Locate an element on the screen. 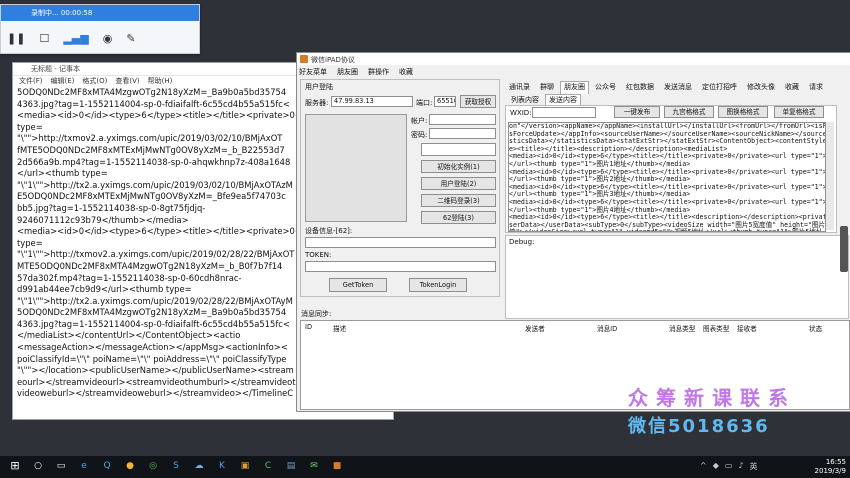 Image resolution: width=850 pixels, height=478 pixels. screen-recorder-toolbar: 录制中... 00:00:58 ❚❚ ☐ ▂▄▆ ◉ ✎ is located at coordinates (100, 29).